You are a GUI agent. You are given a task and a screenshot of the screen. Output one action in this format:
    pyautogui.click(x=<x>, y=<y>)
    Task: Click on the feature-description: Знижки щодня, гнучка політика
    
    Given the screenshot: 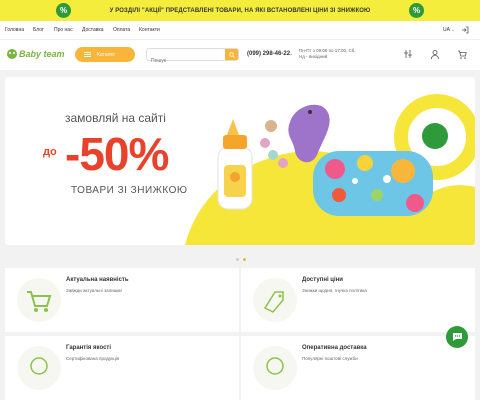 What is the action you would take?
    pyautogui.click(x=334, y=290)
    